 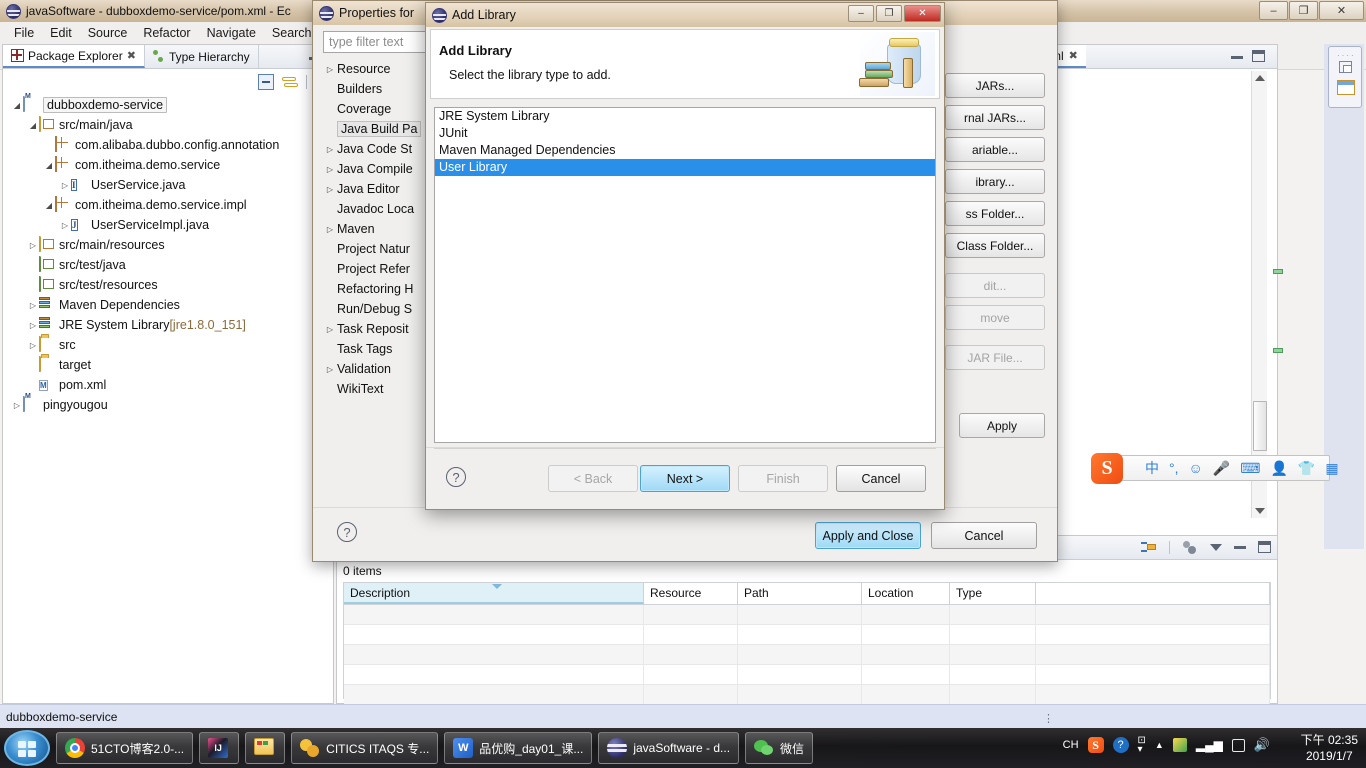 What do you see at coordinates (1260, 511) in the screenshot?
I see `scroll-down-arrow-icon` at bounding box center [1260, 511].